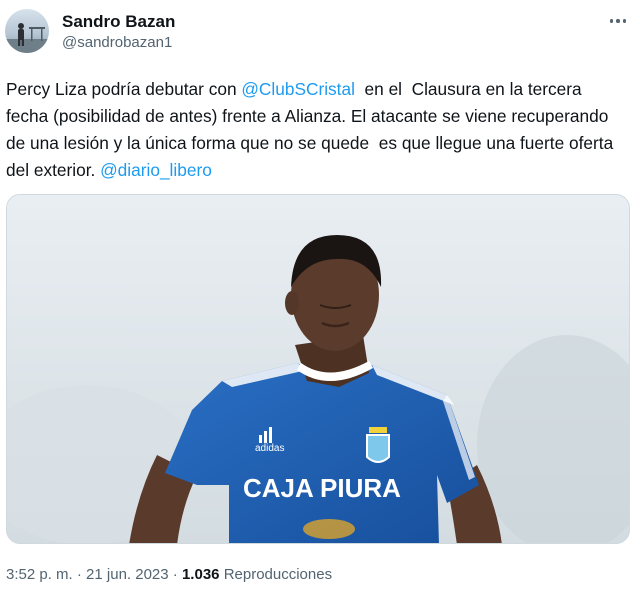 This screenshot has width=640, height=593. What do you see at coordinates (156, 170) in the screenshot?
I see `mention-link-diario-libero: @diario_libero` at bounding box center [156, 170].